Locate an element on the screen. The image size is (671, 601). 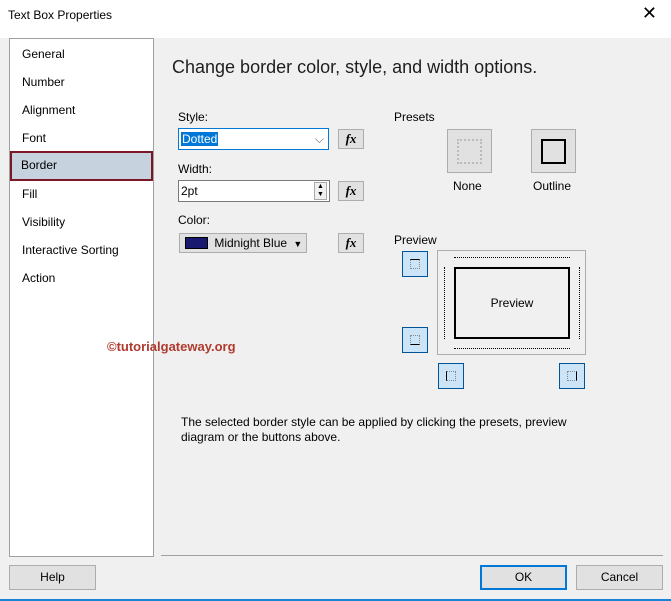
cancel-button: Cancel is located at coordinates (619, 577).